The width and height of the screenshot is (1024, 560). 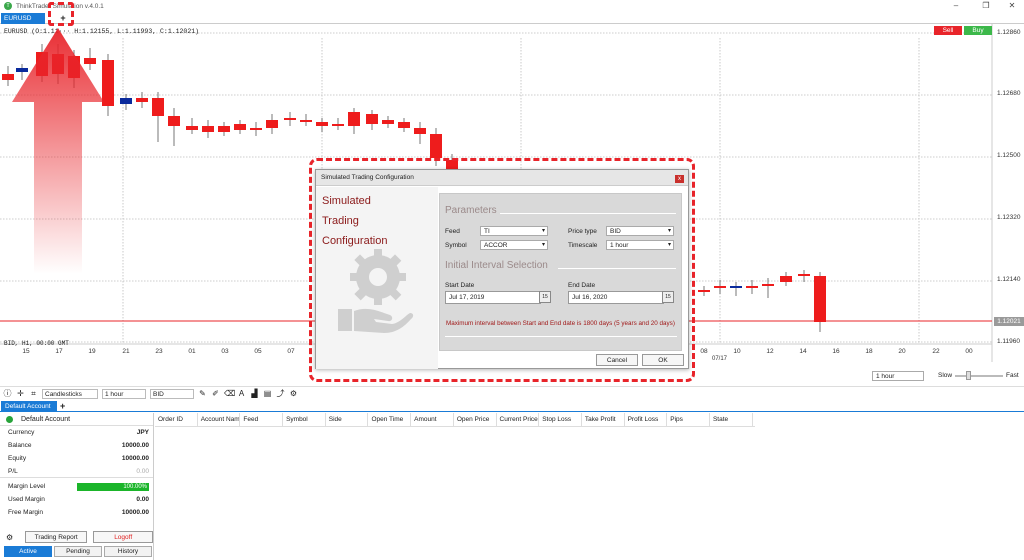 What do you see at coordinates (475, 419) in the screenshot?
I see `column-header: Open Price` at bounding box center [475, 419].